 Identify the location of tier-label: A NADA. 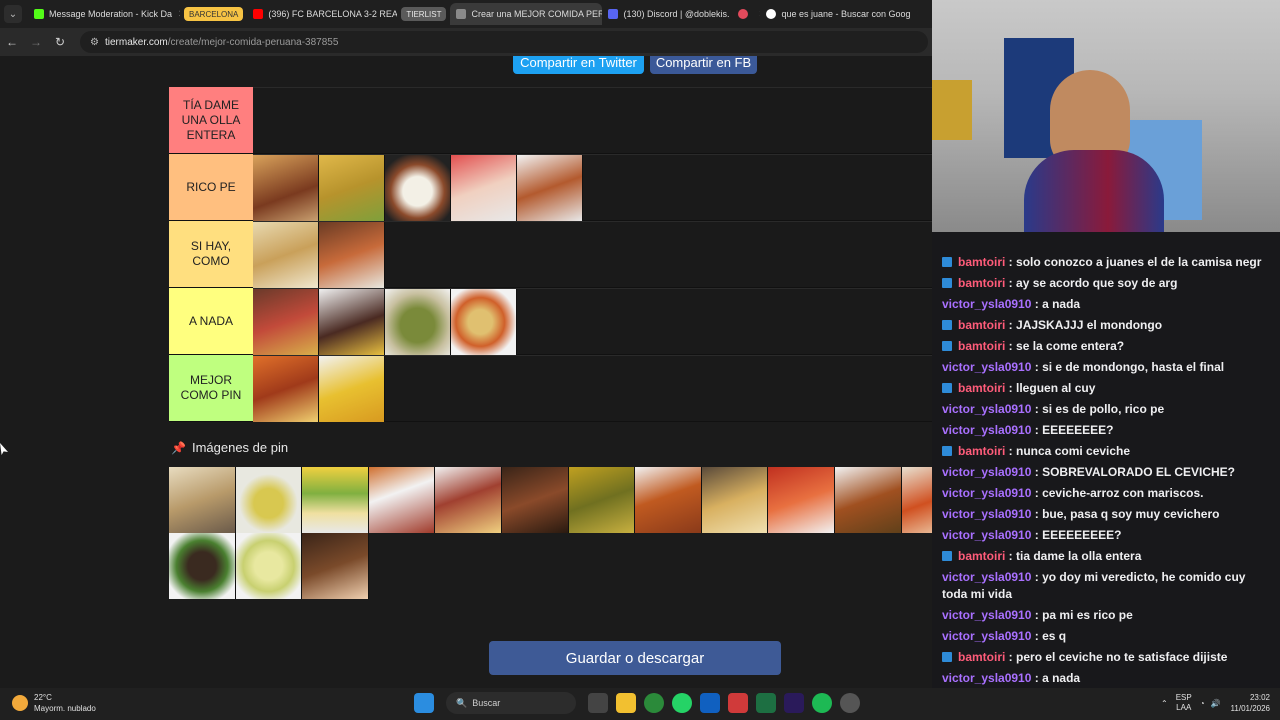
(211, 321).